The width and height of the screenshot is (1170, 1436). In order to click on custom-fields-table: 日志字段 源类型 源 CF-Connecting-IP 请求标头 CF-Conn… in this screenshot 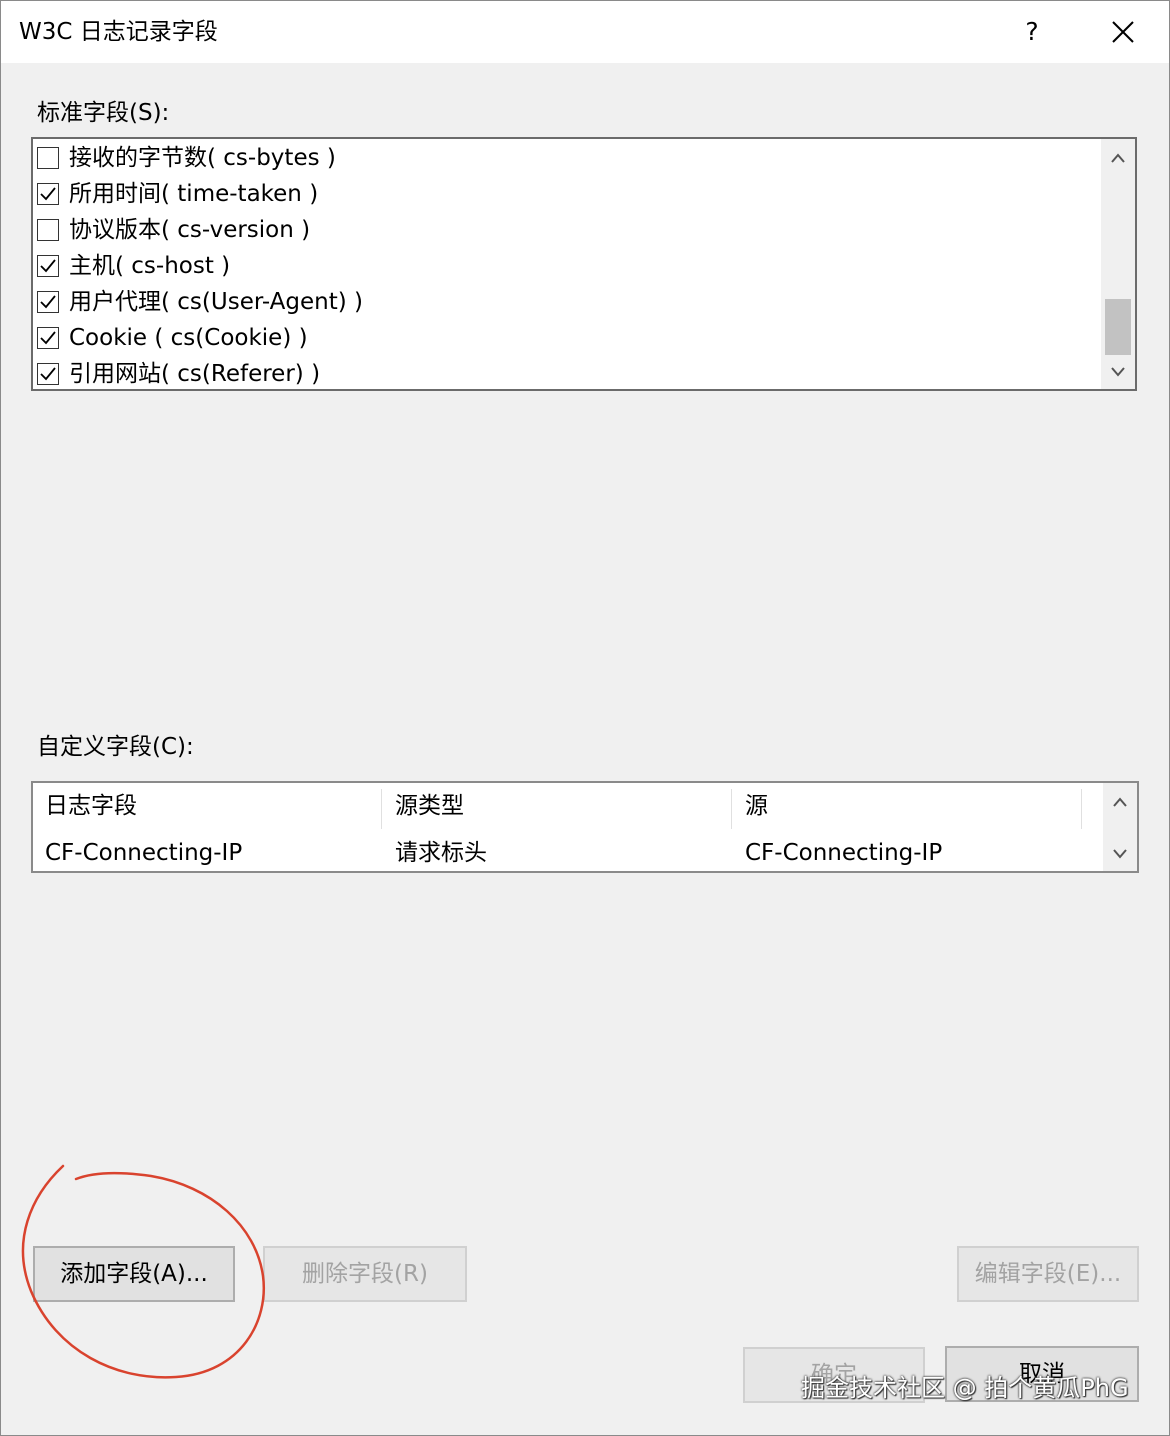, I will do `click(585, 827)`.